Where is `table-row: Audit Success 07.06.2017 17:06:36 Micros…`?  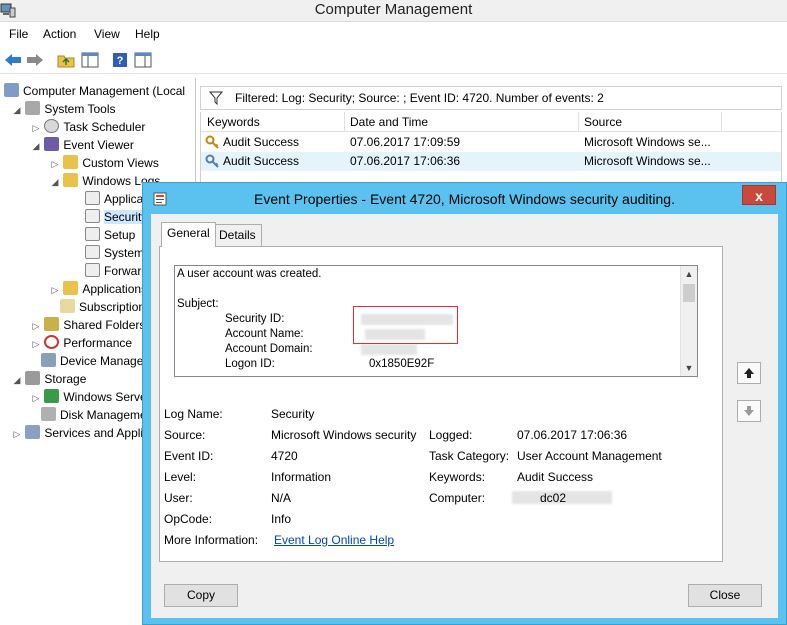
table-row: Audit Success 07.06.2017 17:06:36 Micros… is located at coordinates (491, 161).